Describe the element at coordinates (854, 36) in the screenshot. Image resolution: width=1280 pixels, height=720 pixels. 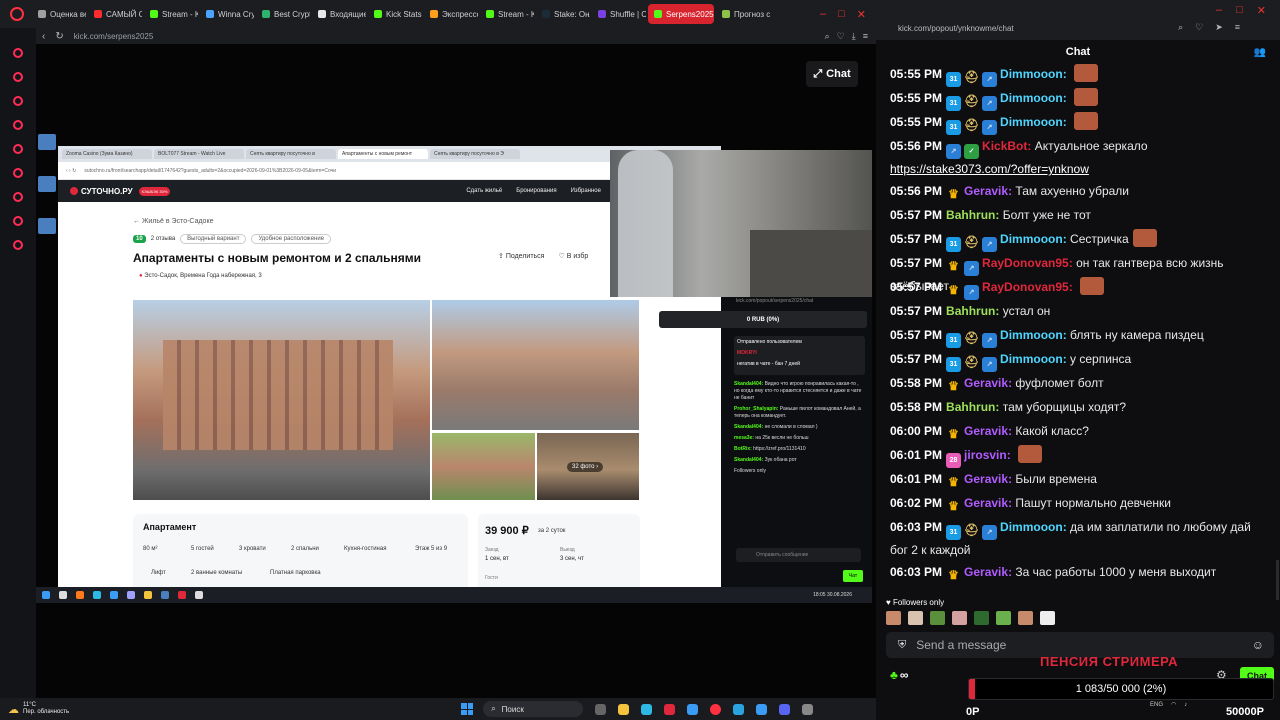
I see `download-icon: ⤓` at that location.